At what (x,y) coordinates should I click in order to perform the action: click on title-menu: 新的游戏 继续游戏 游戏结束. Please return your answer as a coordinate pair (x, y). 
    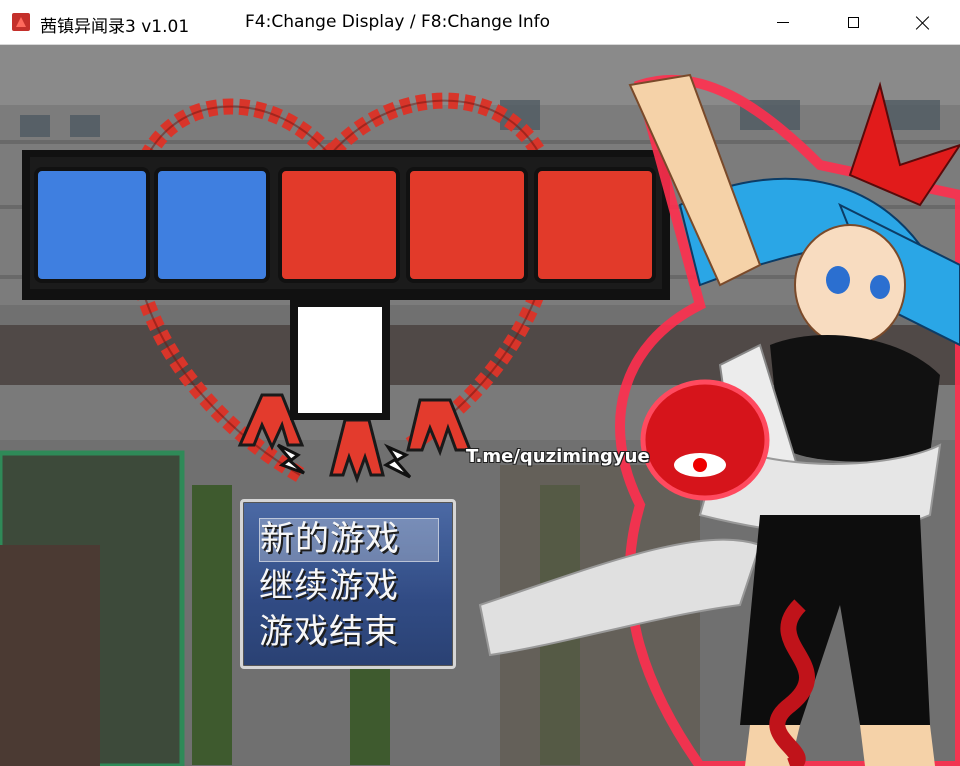
    Looking at the image, I should click on (348, 584).